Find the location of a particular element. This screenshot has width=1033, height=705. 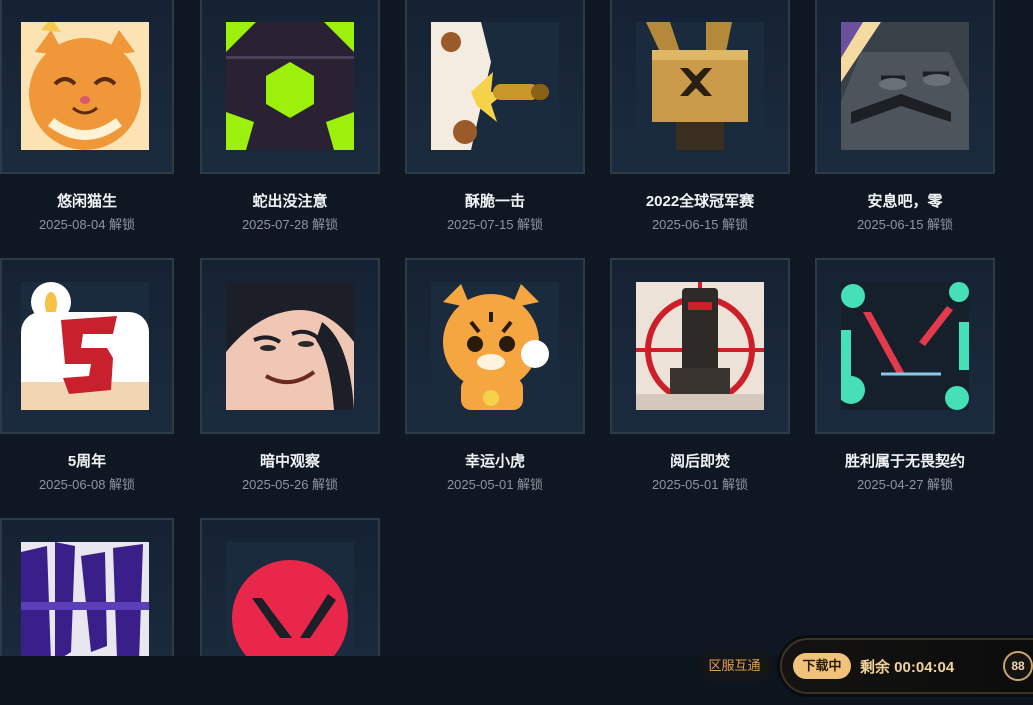

lucky-tiger-icon is located at coordinates (495, 346).